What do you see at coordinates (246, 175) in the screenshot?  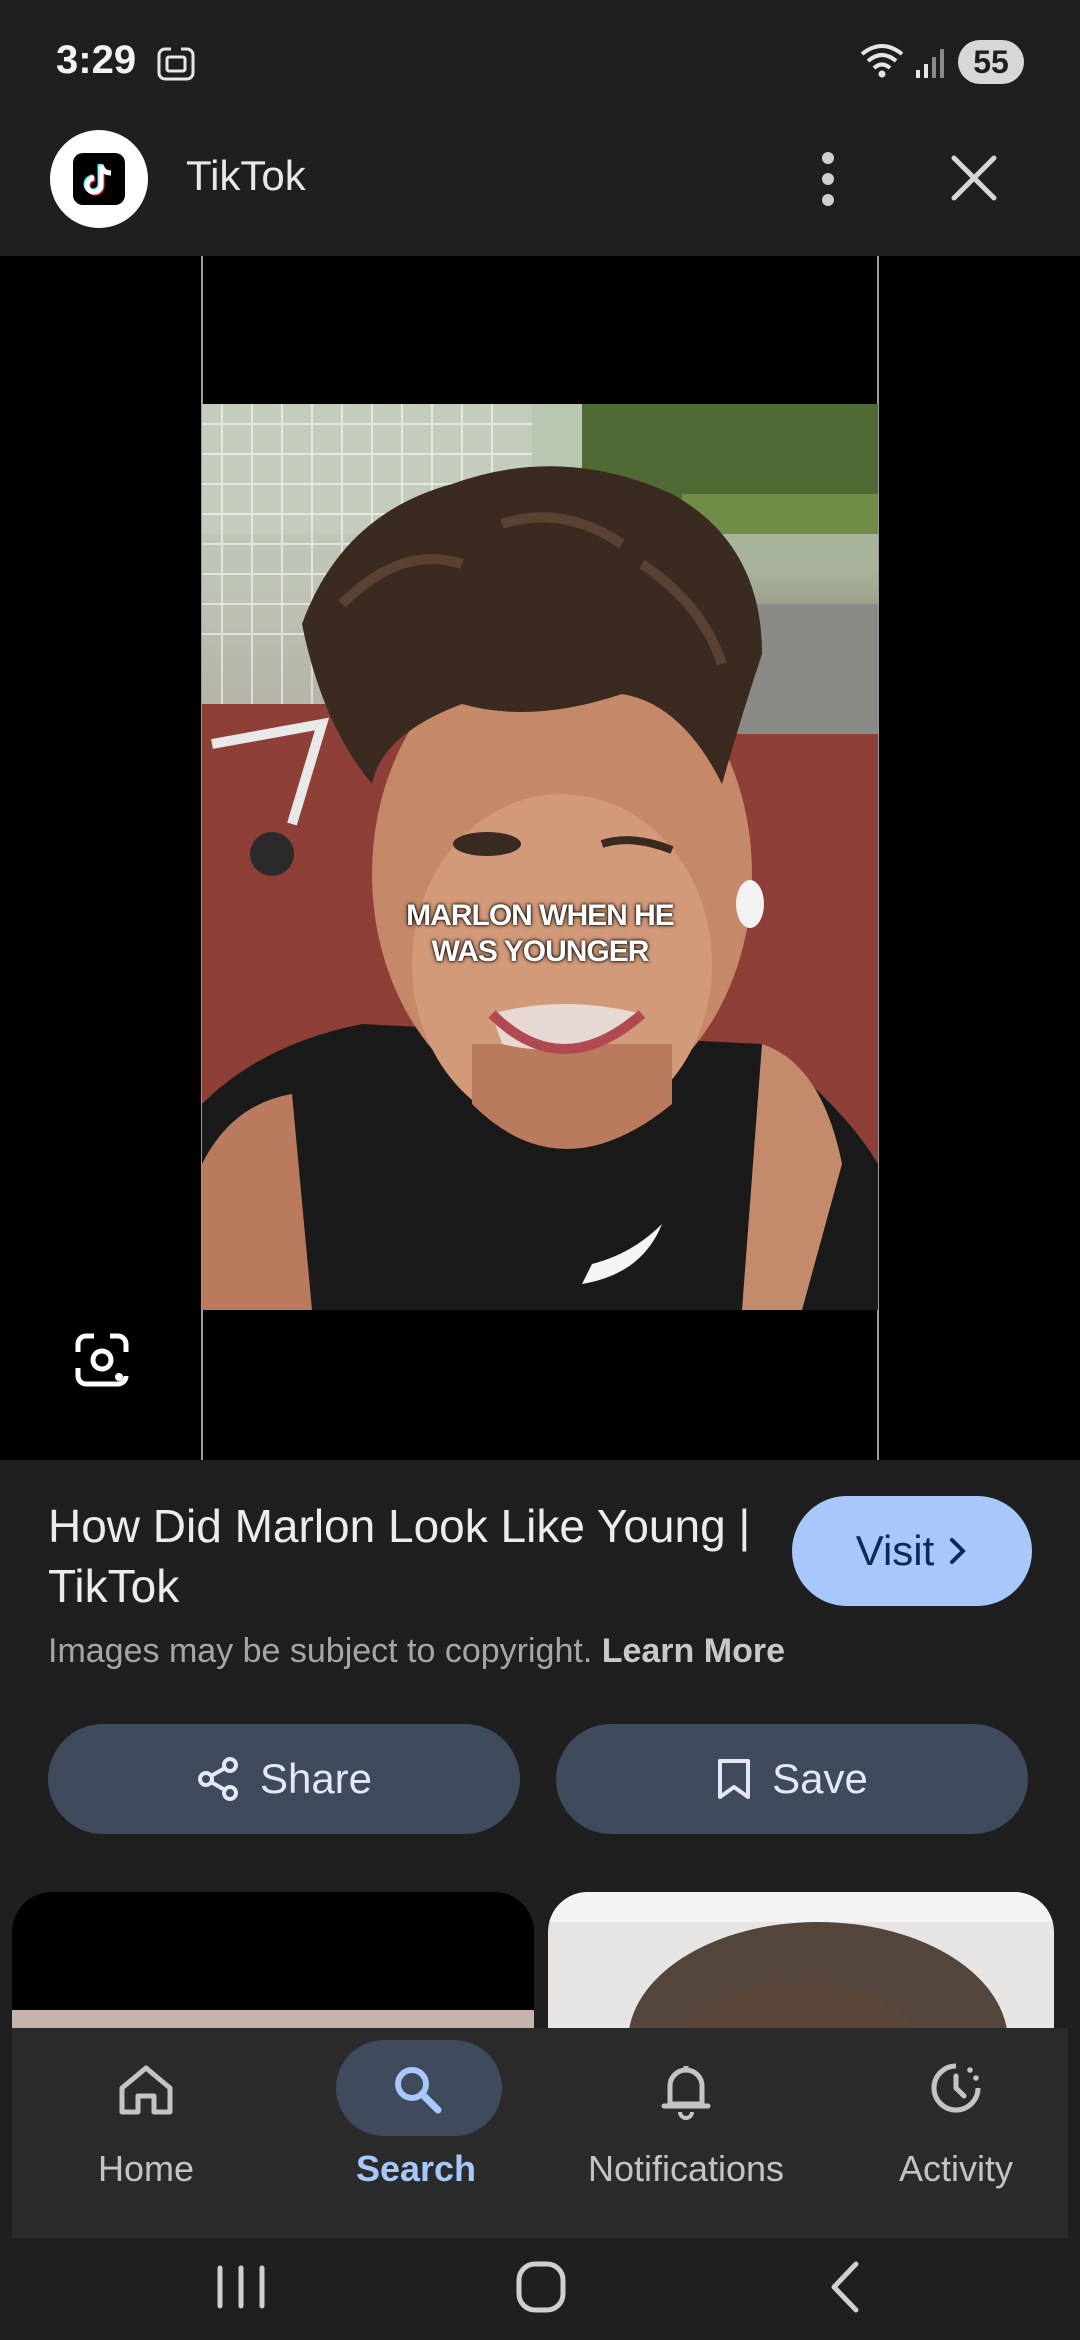 I see `site-name: TikTok` at bounding box center [246, 175].